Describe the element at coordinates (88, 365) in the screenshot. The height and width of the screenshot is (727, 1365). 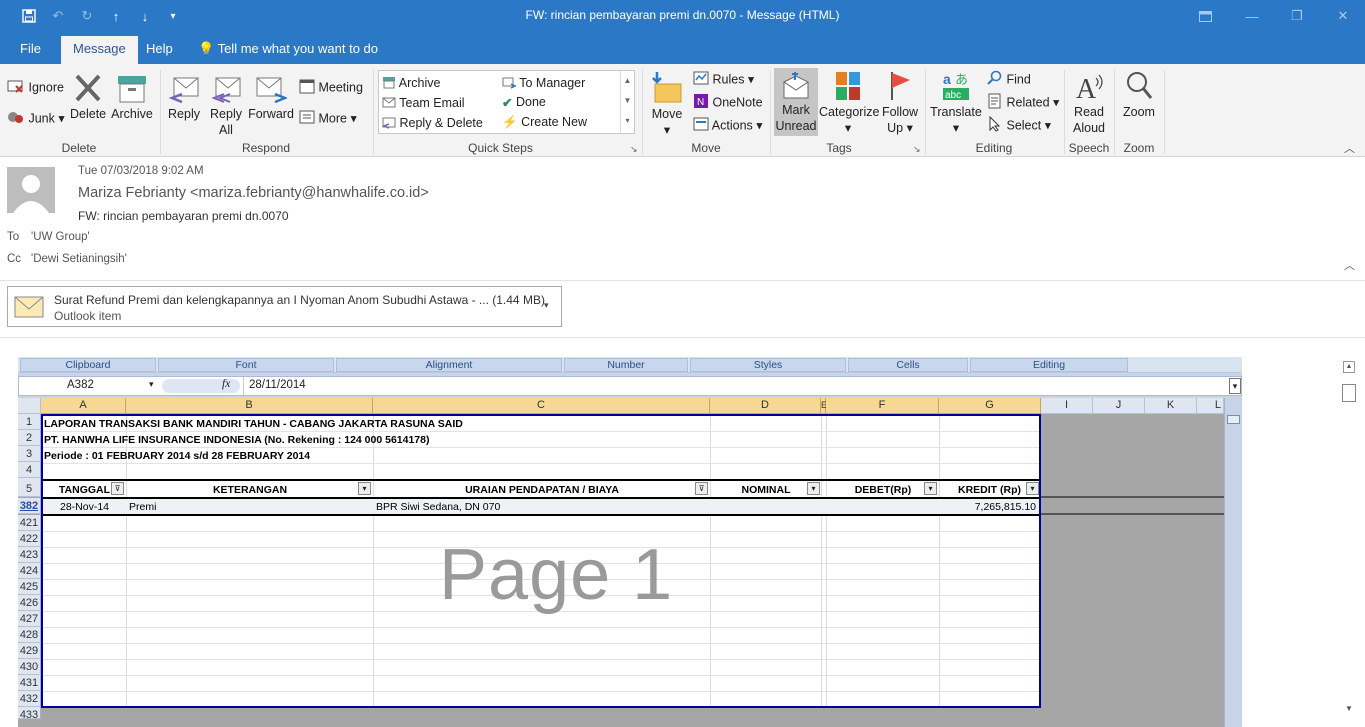
I see `excel-group-label: Clipboard` at that location.